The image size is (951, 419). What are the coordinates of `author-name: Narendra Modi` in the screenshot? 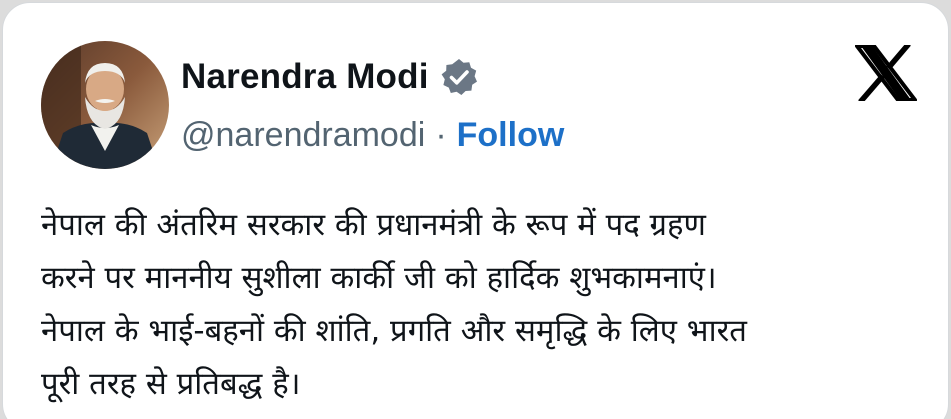 It's located at (305, 77).